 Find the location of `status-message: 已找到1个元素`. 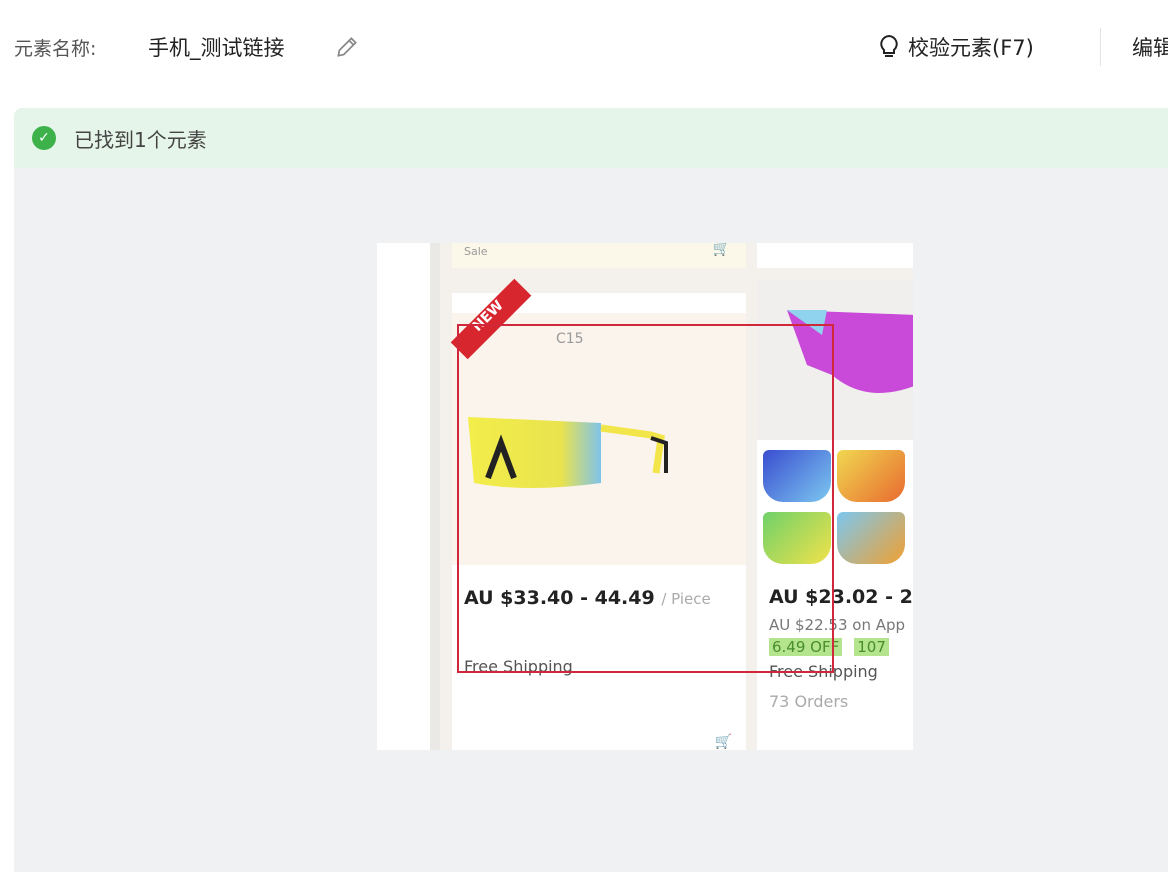

status-message: 已找到1个元素 is located at coordinates (140, 139).